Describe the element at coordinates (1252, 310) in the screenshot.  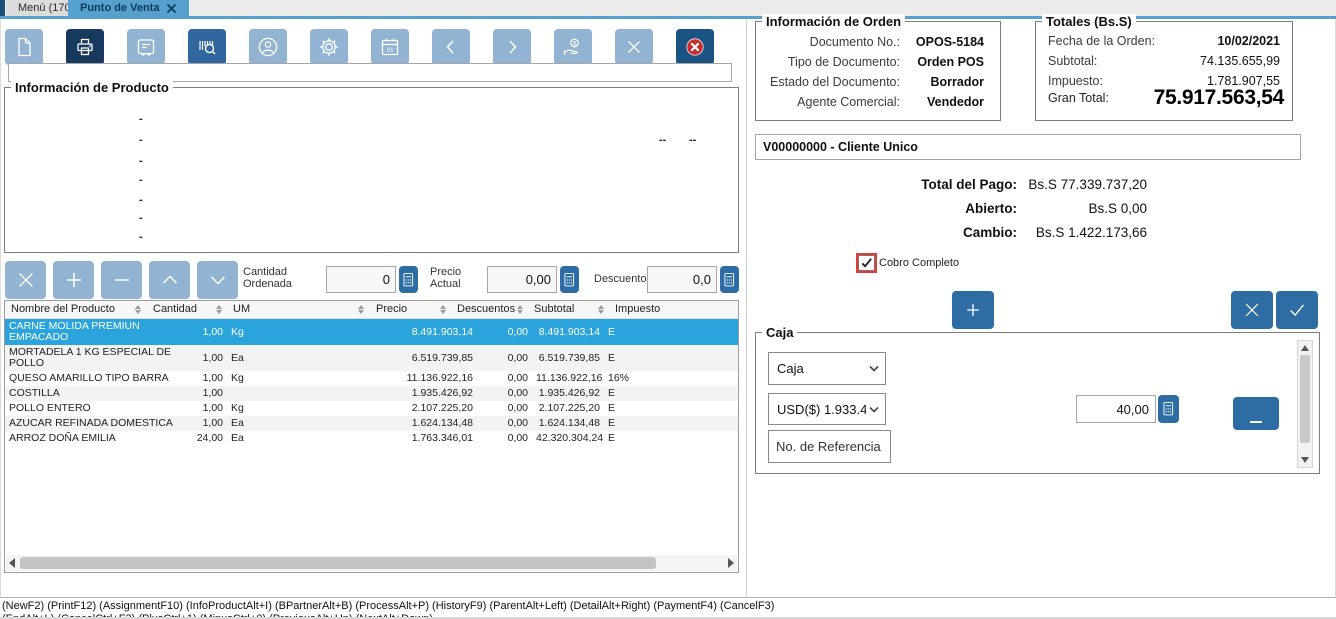
I see `cancel-payment-button` at that location.